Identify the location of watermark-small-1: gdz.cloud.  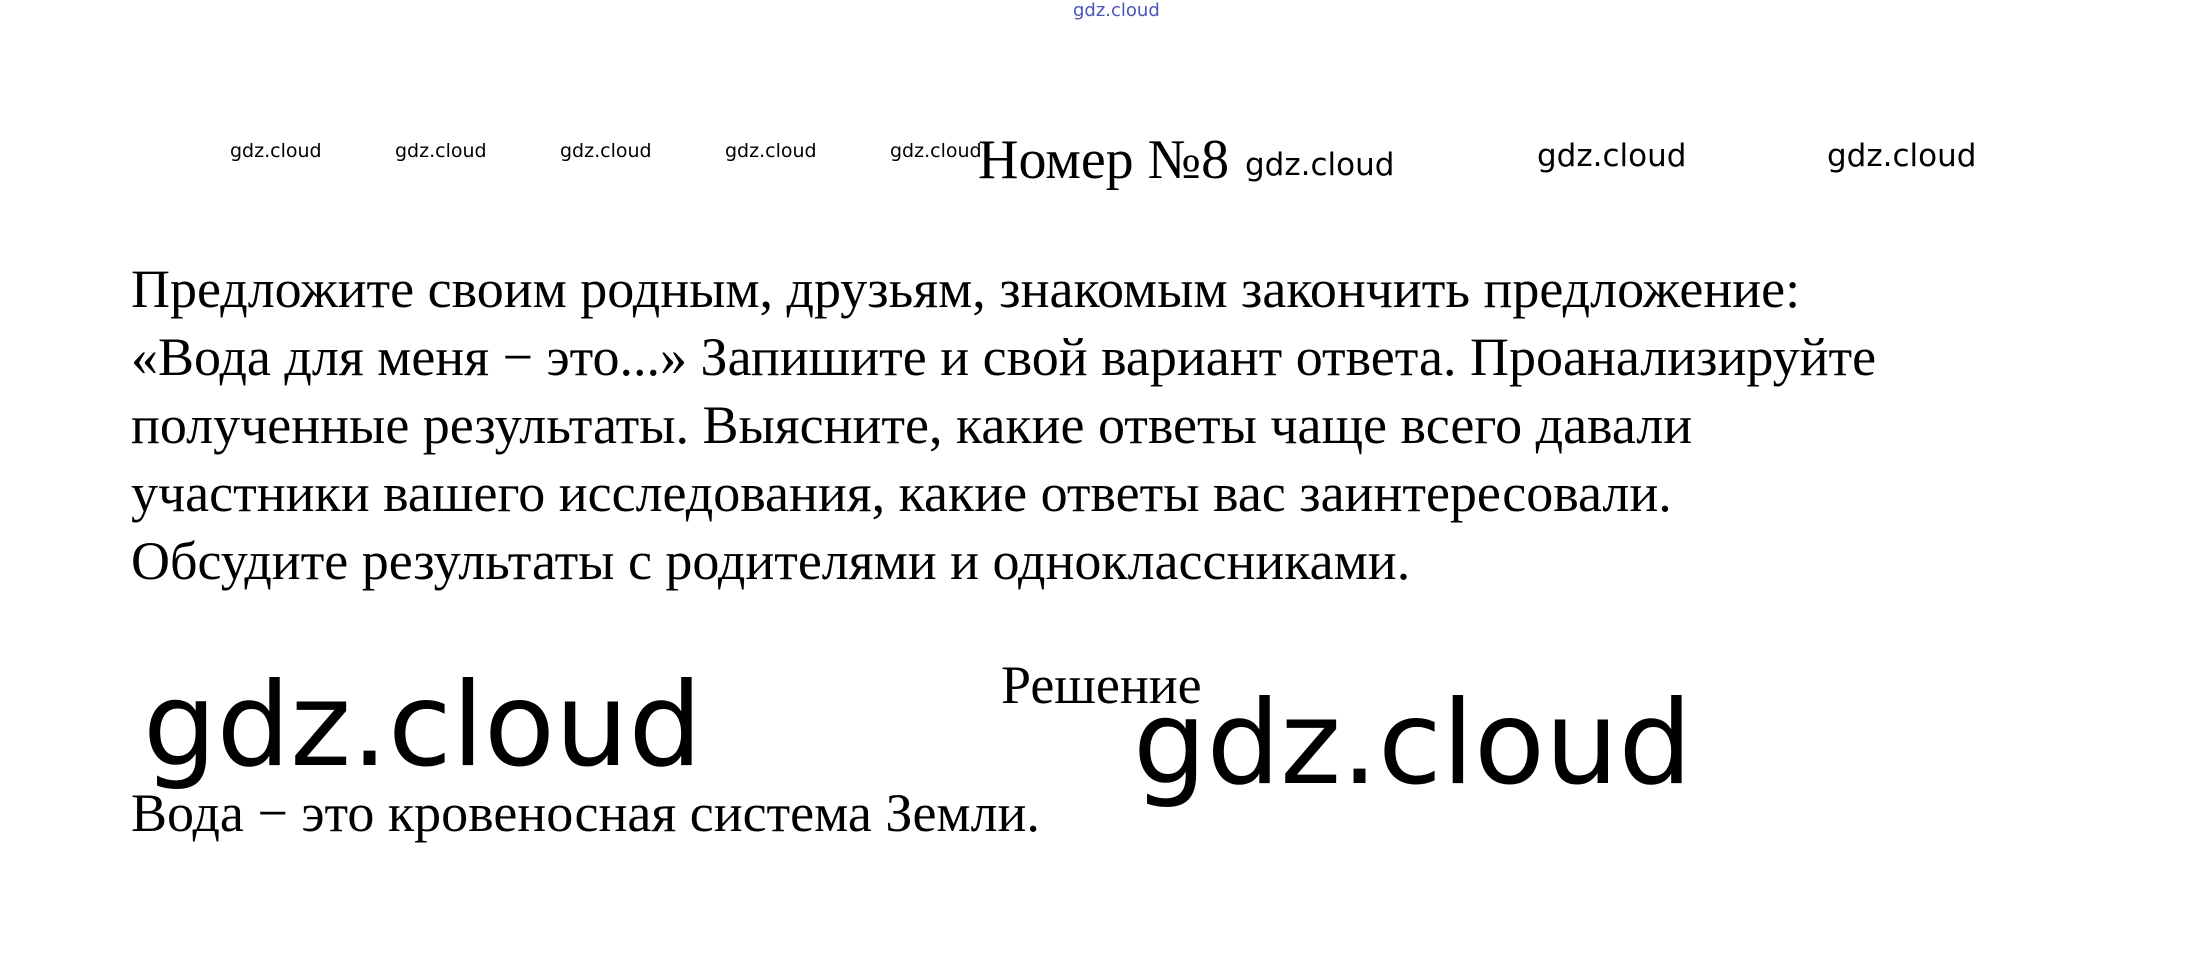
(276, 151).